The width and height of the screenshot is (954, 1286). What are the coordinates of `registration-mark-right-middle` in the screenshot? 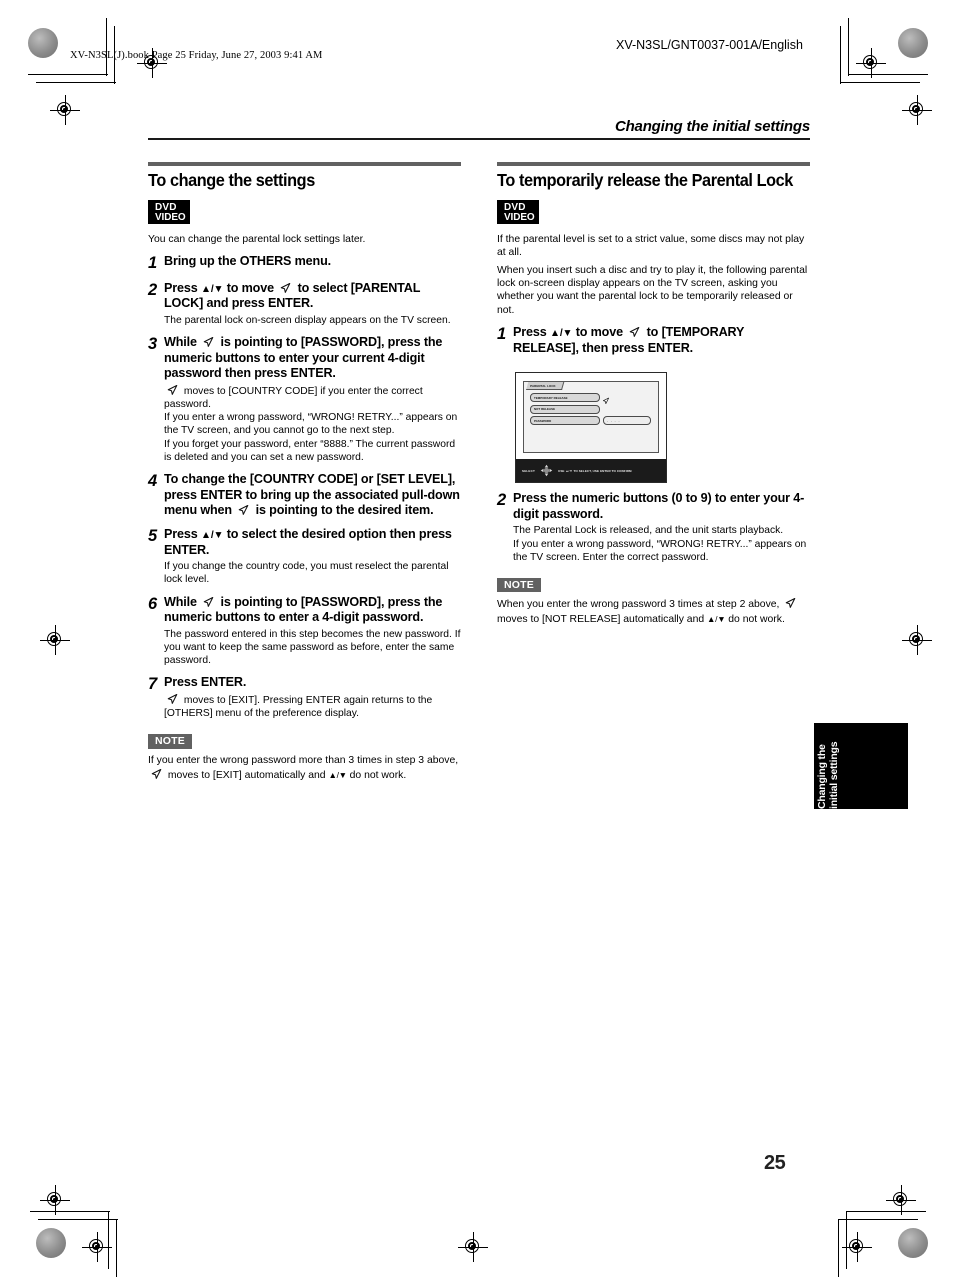 It's located at (917, 640).